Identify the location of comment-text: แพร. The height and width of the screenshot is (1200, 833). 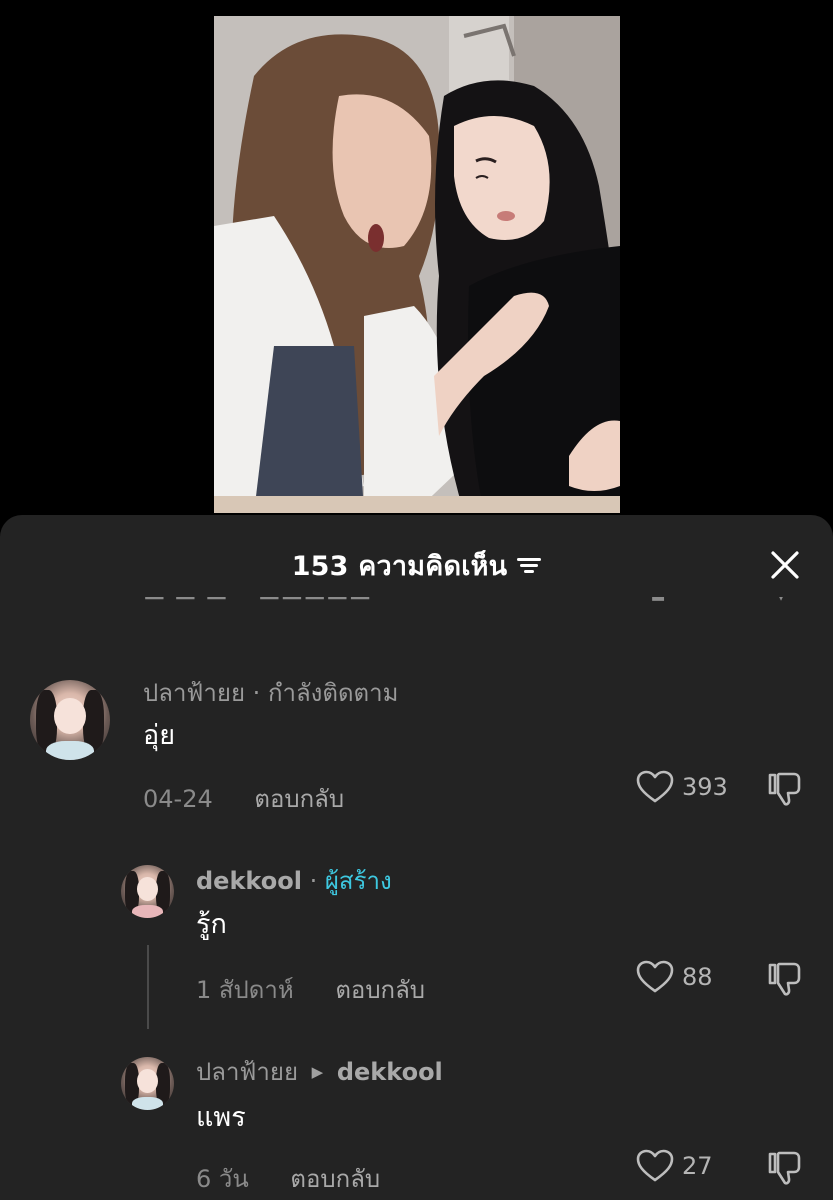
(221, 1117).